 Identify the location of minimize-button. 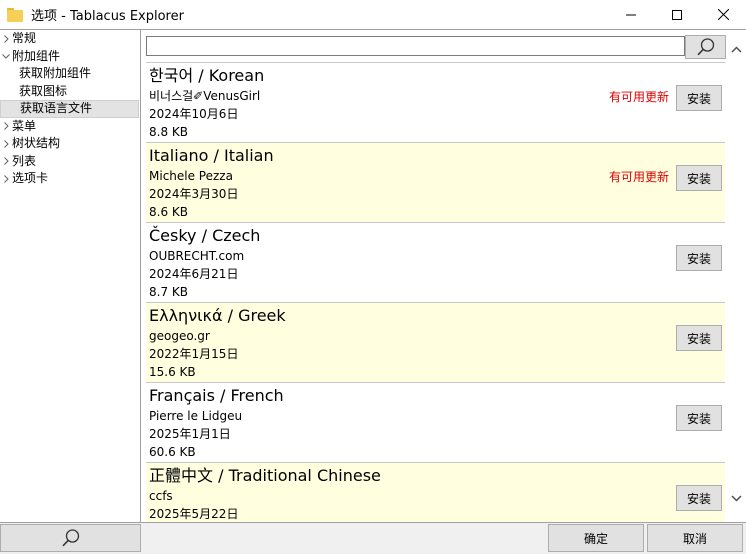
(631, 14).